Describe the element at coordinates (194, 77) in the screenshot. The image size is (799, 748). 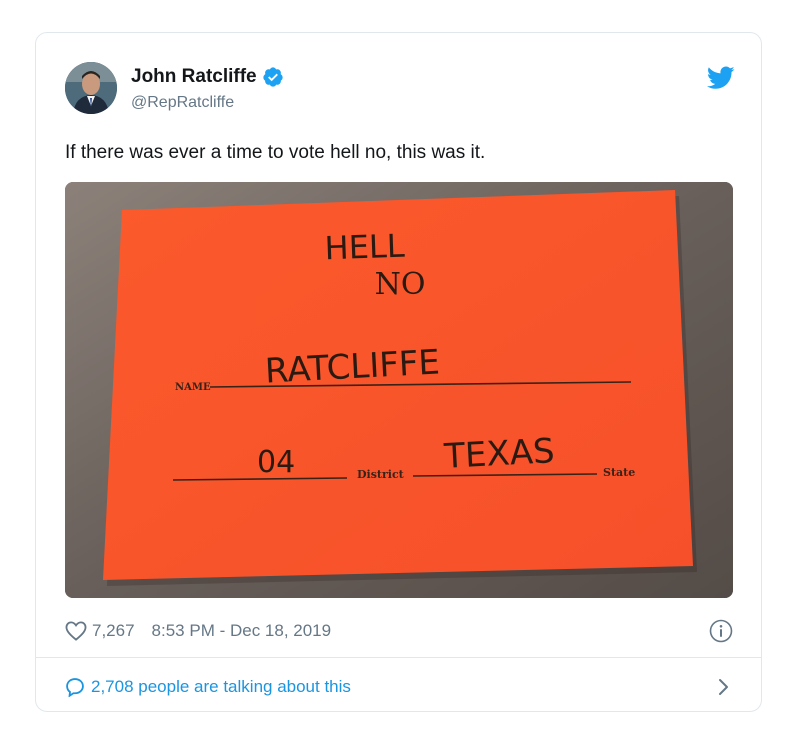
I see `author-display-name: John Ratcliffe` at that location.